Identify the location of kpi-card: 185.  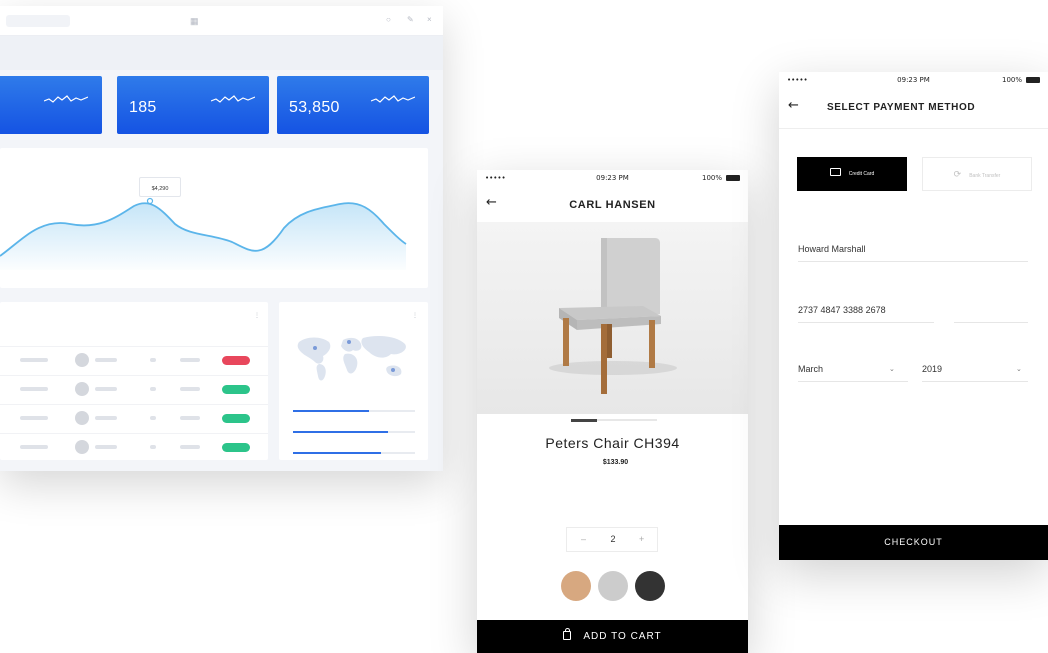
(193, 105).